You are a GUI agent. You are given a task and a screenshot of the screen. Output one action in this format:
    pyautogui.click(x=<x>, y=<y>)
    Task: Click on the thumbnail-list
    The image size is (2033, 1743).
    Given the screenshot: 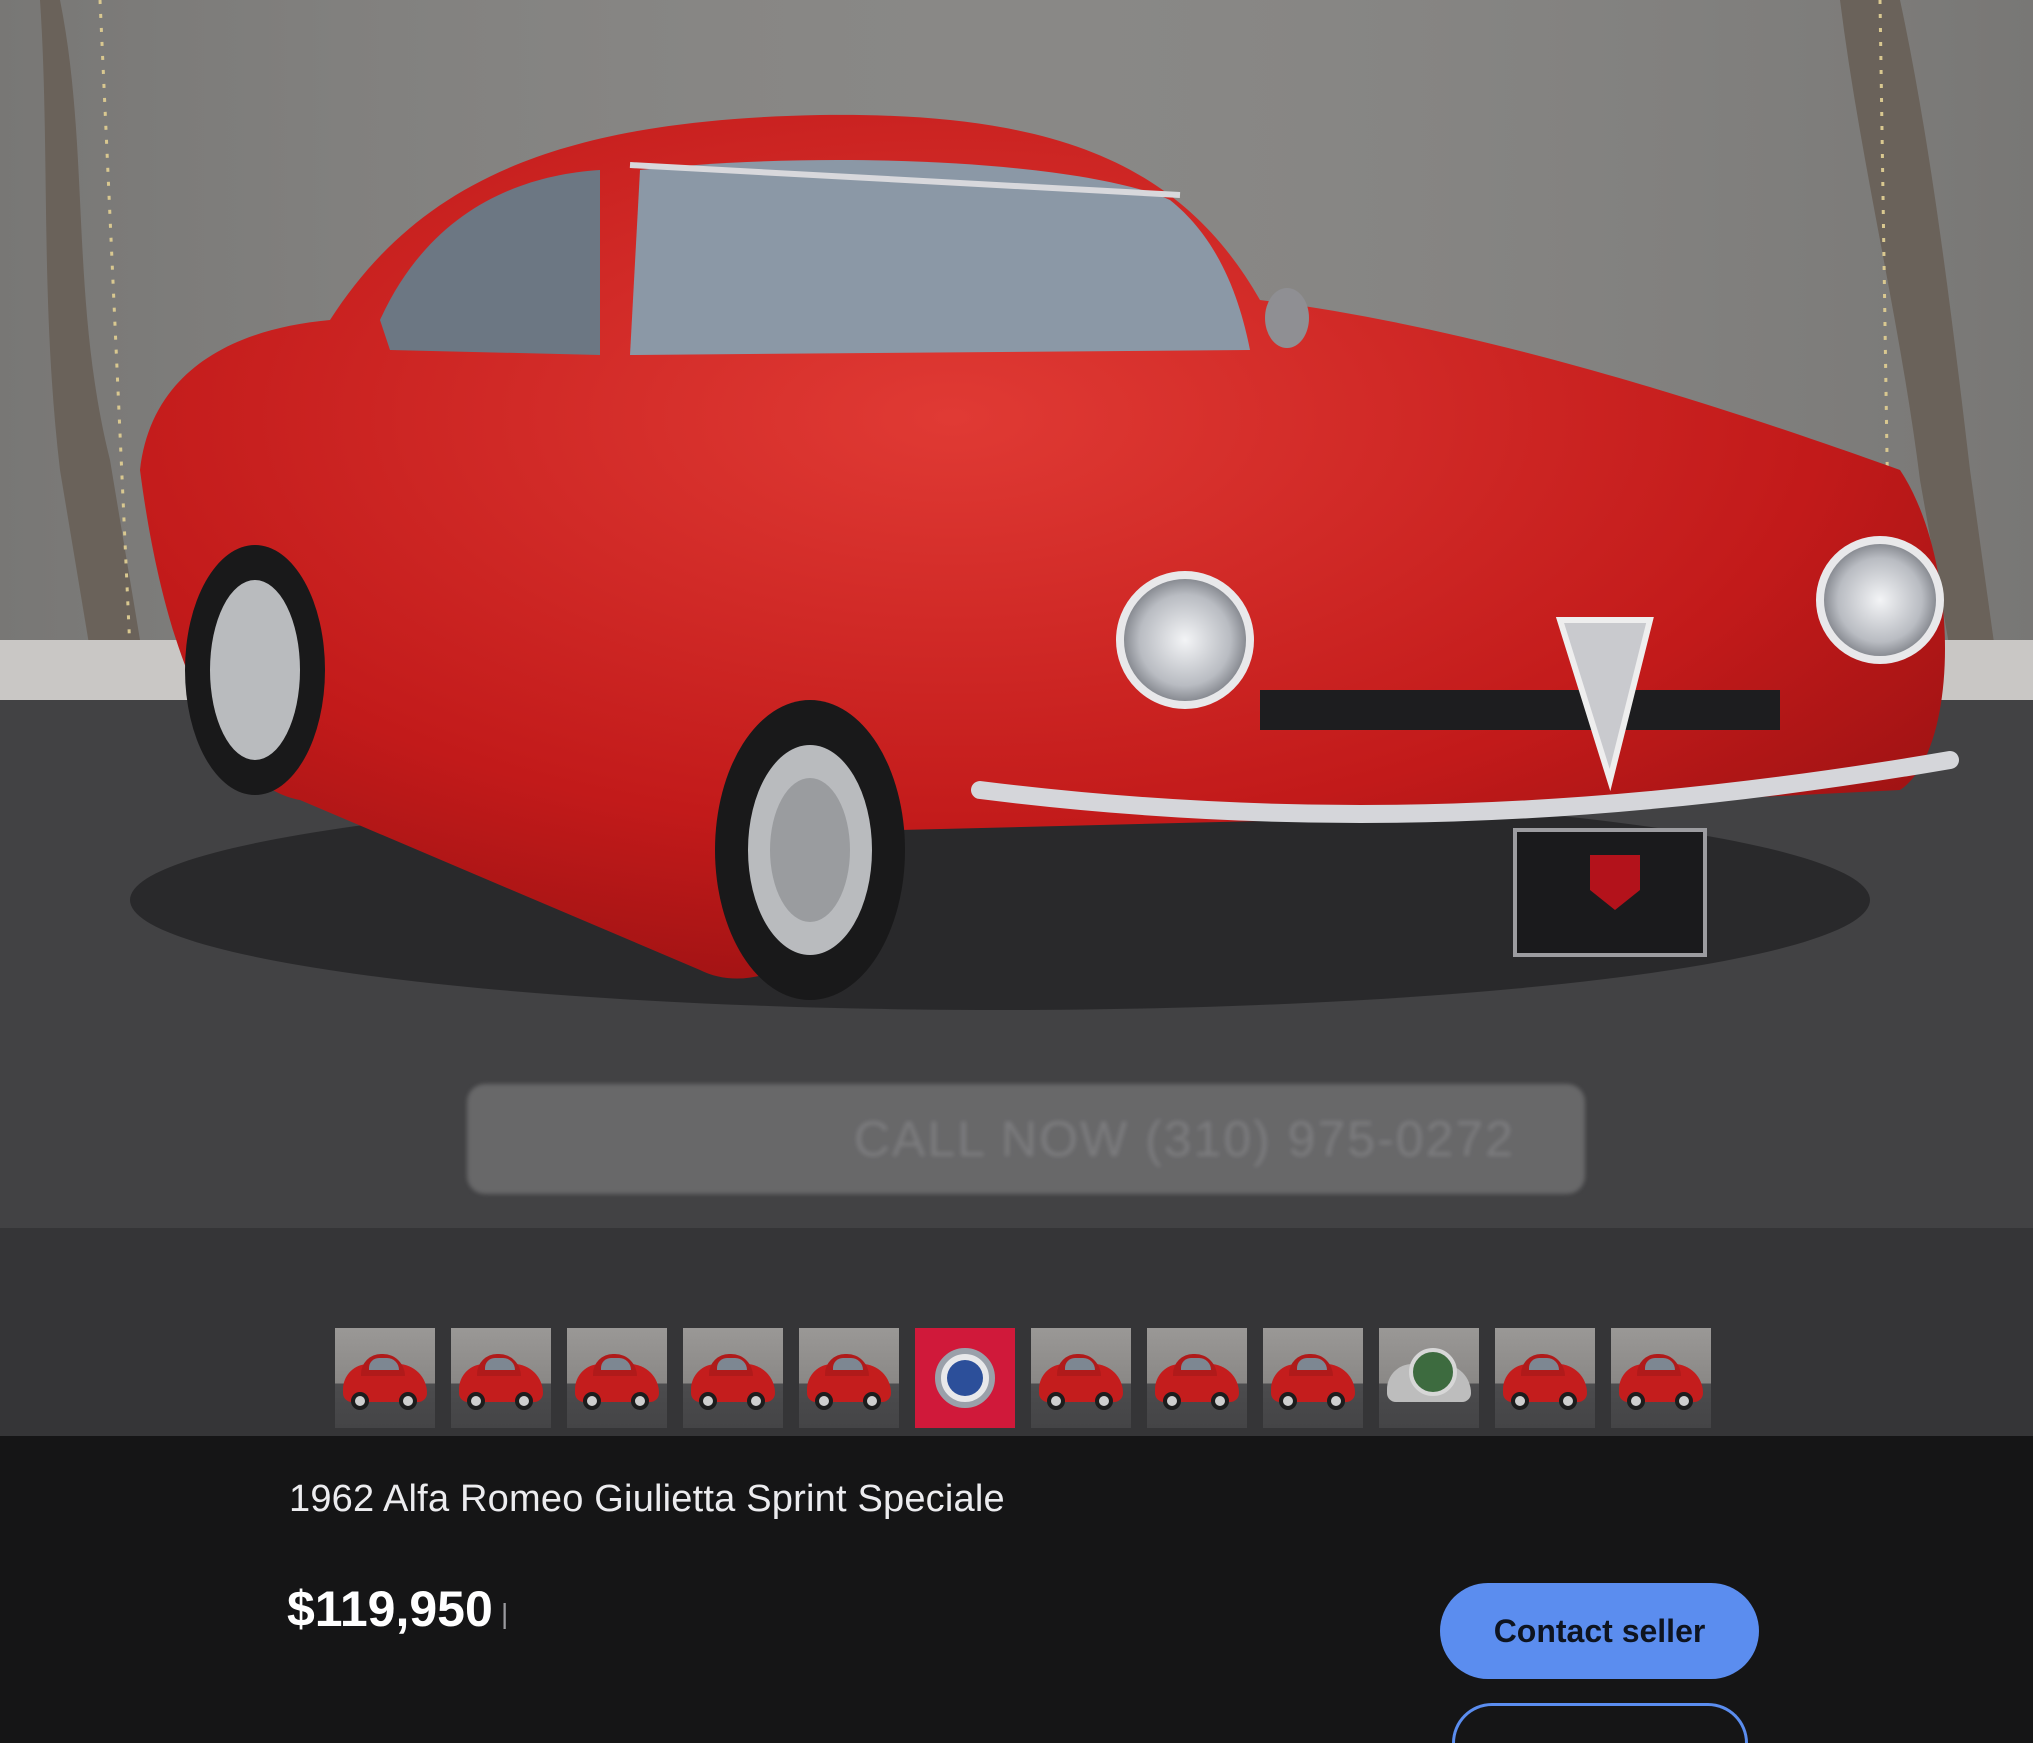 What is the action you would take?
    pyautogui.click(x=1023, y=1378)
    